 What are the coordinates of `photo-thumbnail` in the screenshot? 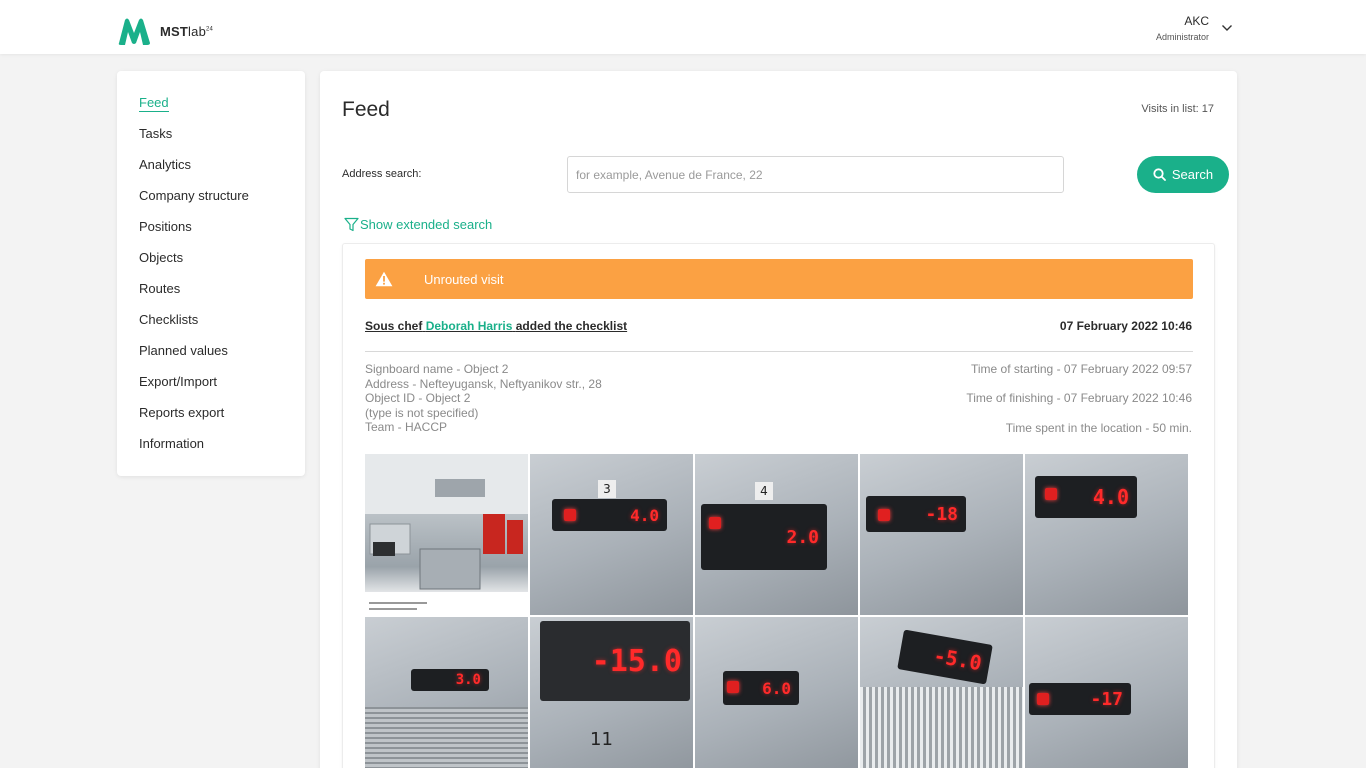 It's located at (446, 534).